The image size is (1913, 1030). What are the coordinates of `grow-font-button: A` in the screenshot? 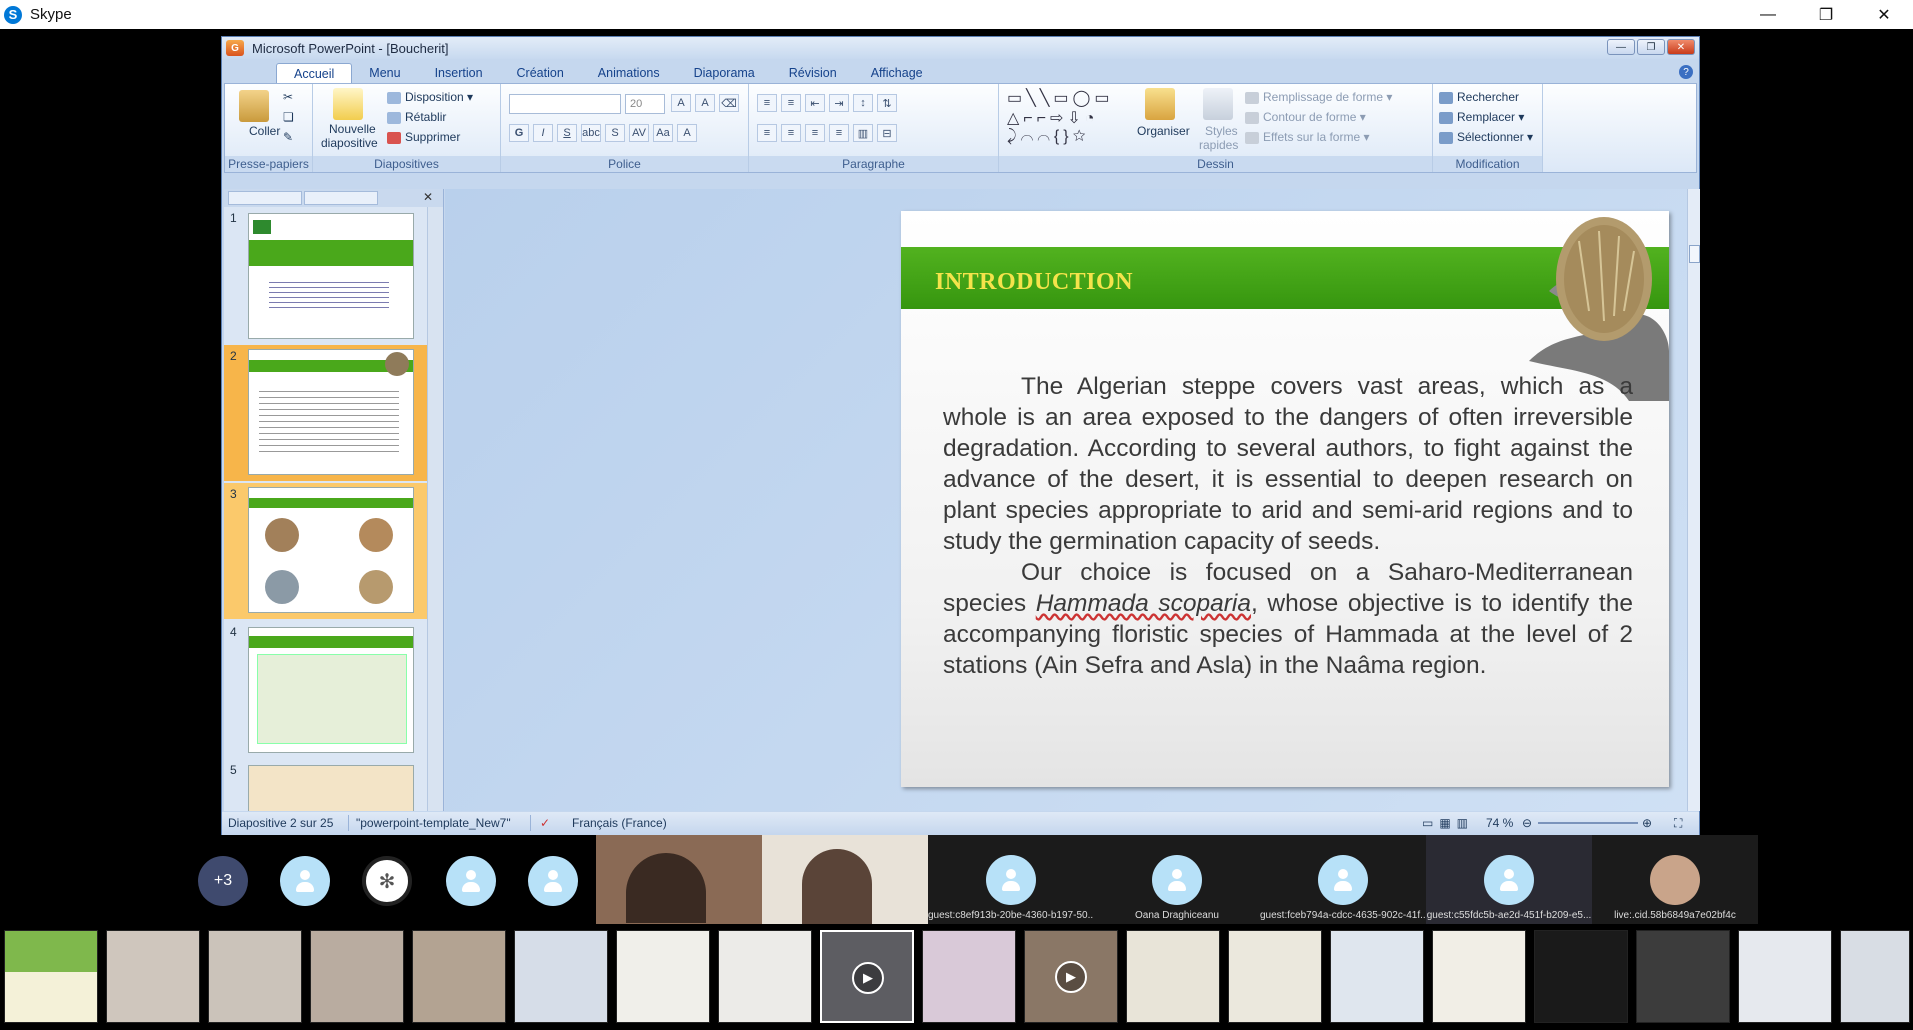 It's located at (681, 103).